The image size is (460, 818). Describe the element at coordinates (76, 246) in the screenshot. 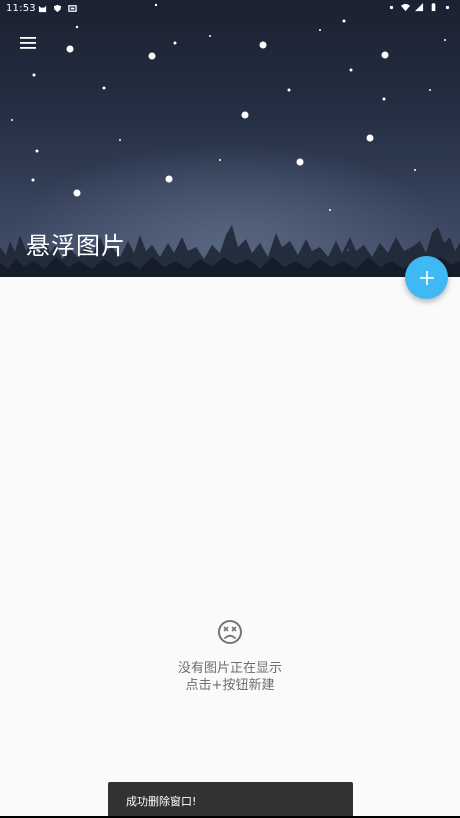

I see `page-title: 悬浮图片` at that location.